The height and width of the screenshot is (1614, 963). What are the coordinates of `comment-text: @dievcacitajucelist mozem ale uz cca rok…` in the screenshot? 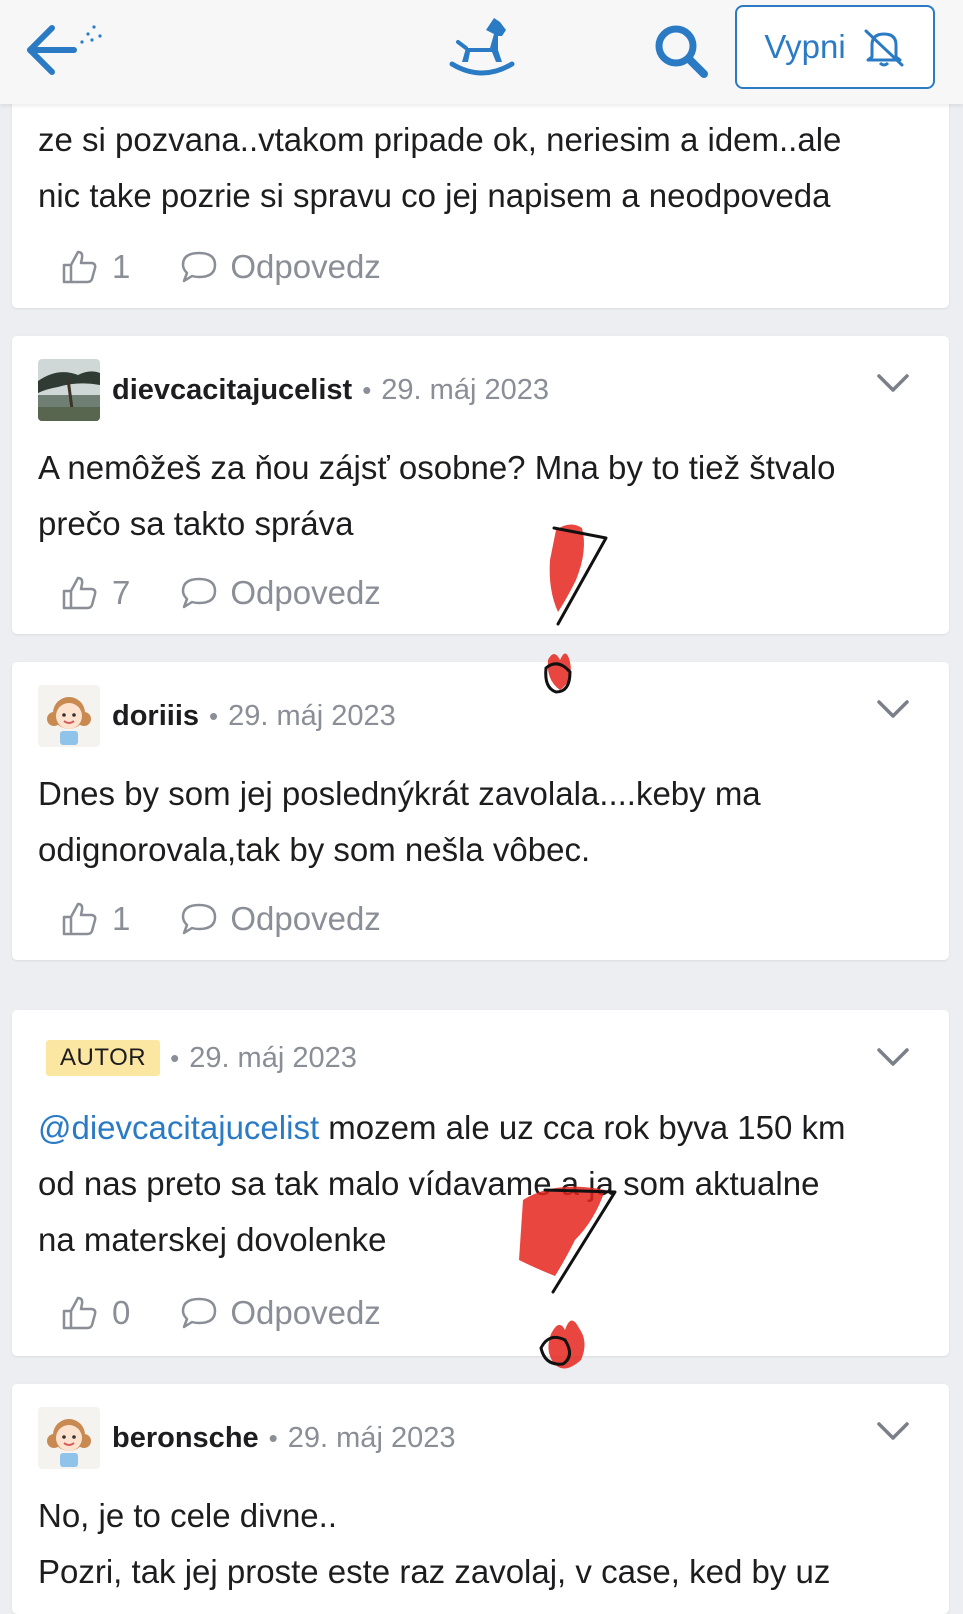 It's located at (483, 1184).